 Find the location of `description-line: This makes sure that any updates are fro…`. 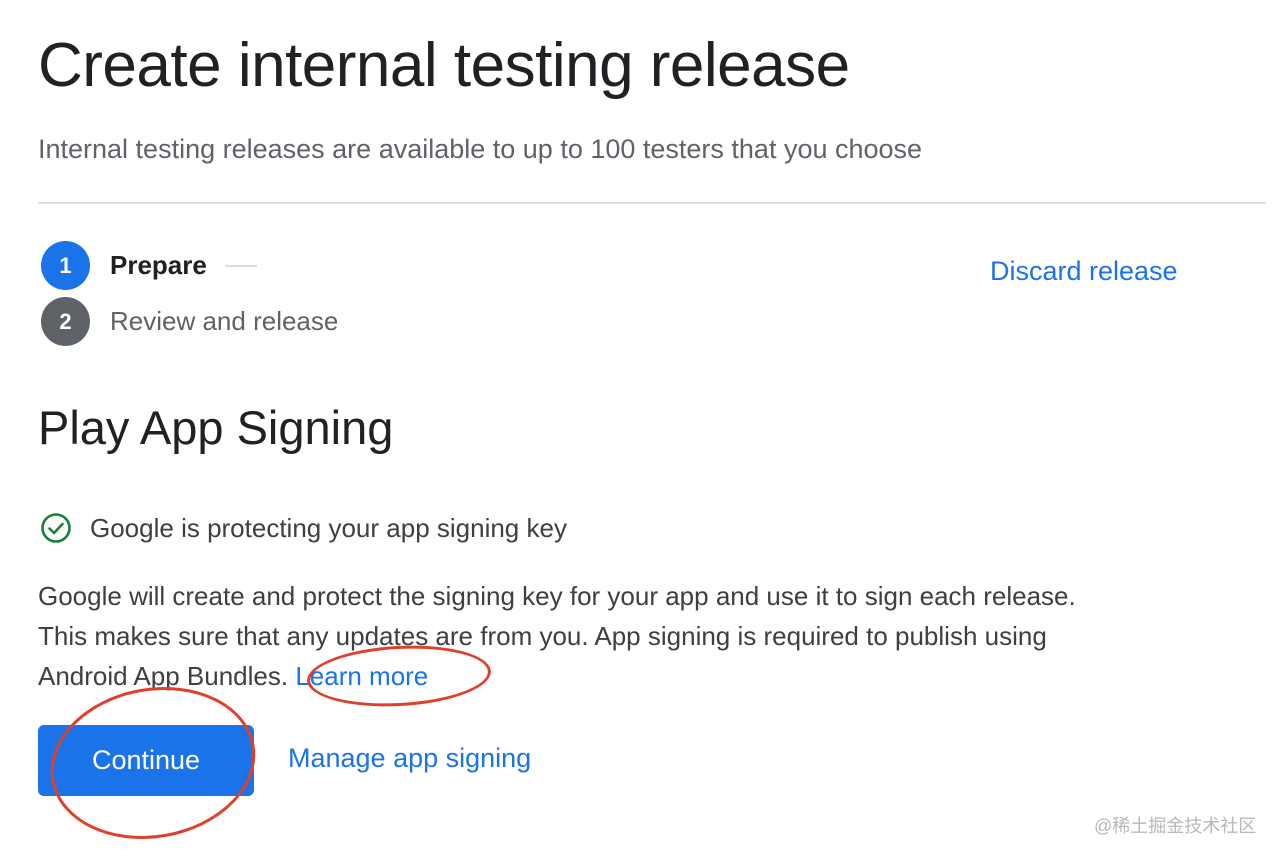

description-line: This makes sure that any updates are fro… is located at coordinates (542, 636).